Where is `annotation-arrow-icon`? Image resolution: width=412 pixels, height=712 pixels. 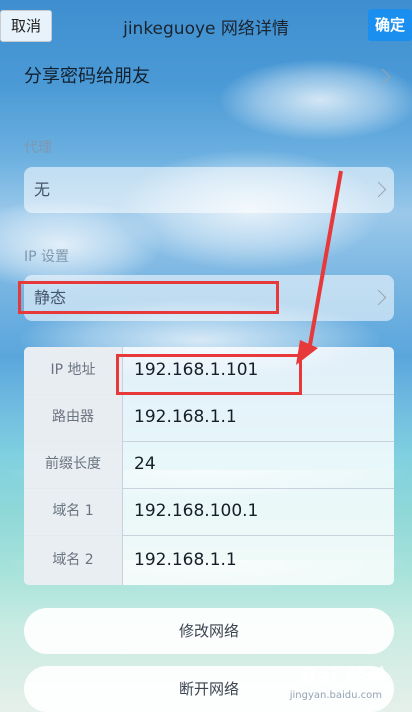 annotation-arrow-icon is located at coordinates (319, 267).